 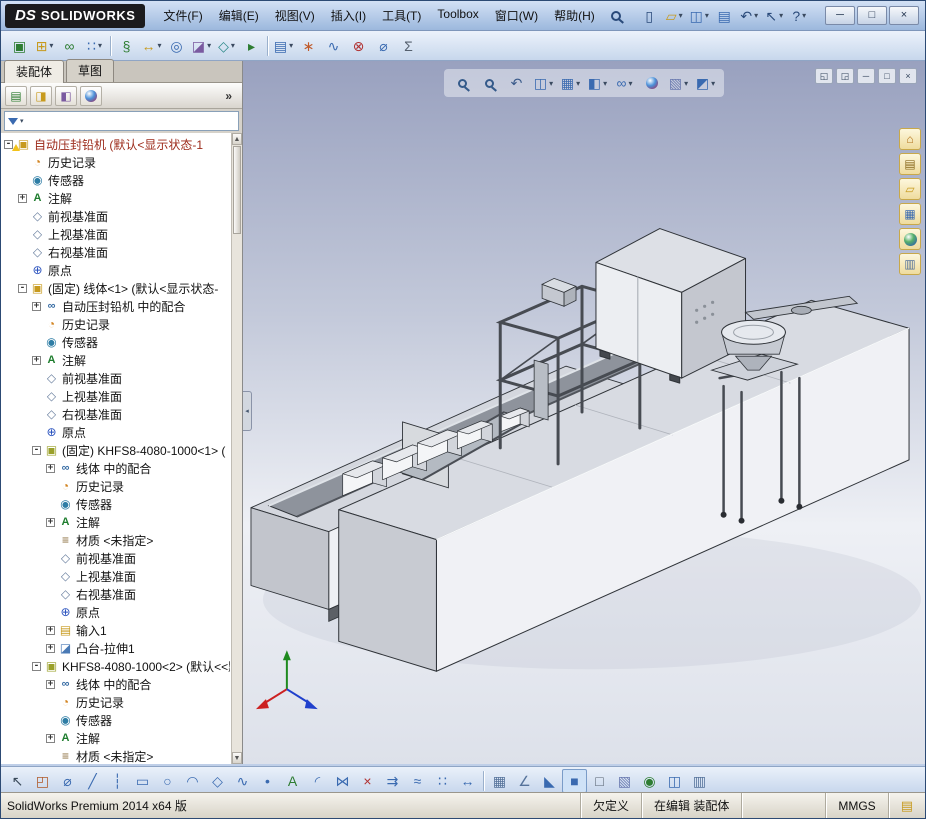 I want to click on appearances-scenes-button: ●, so click(x=910, y=239).